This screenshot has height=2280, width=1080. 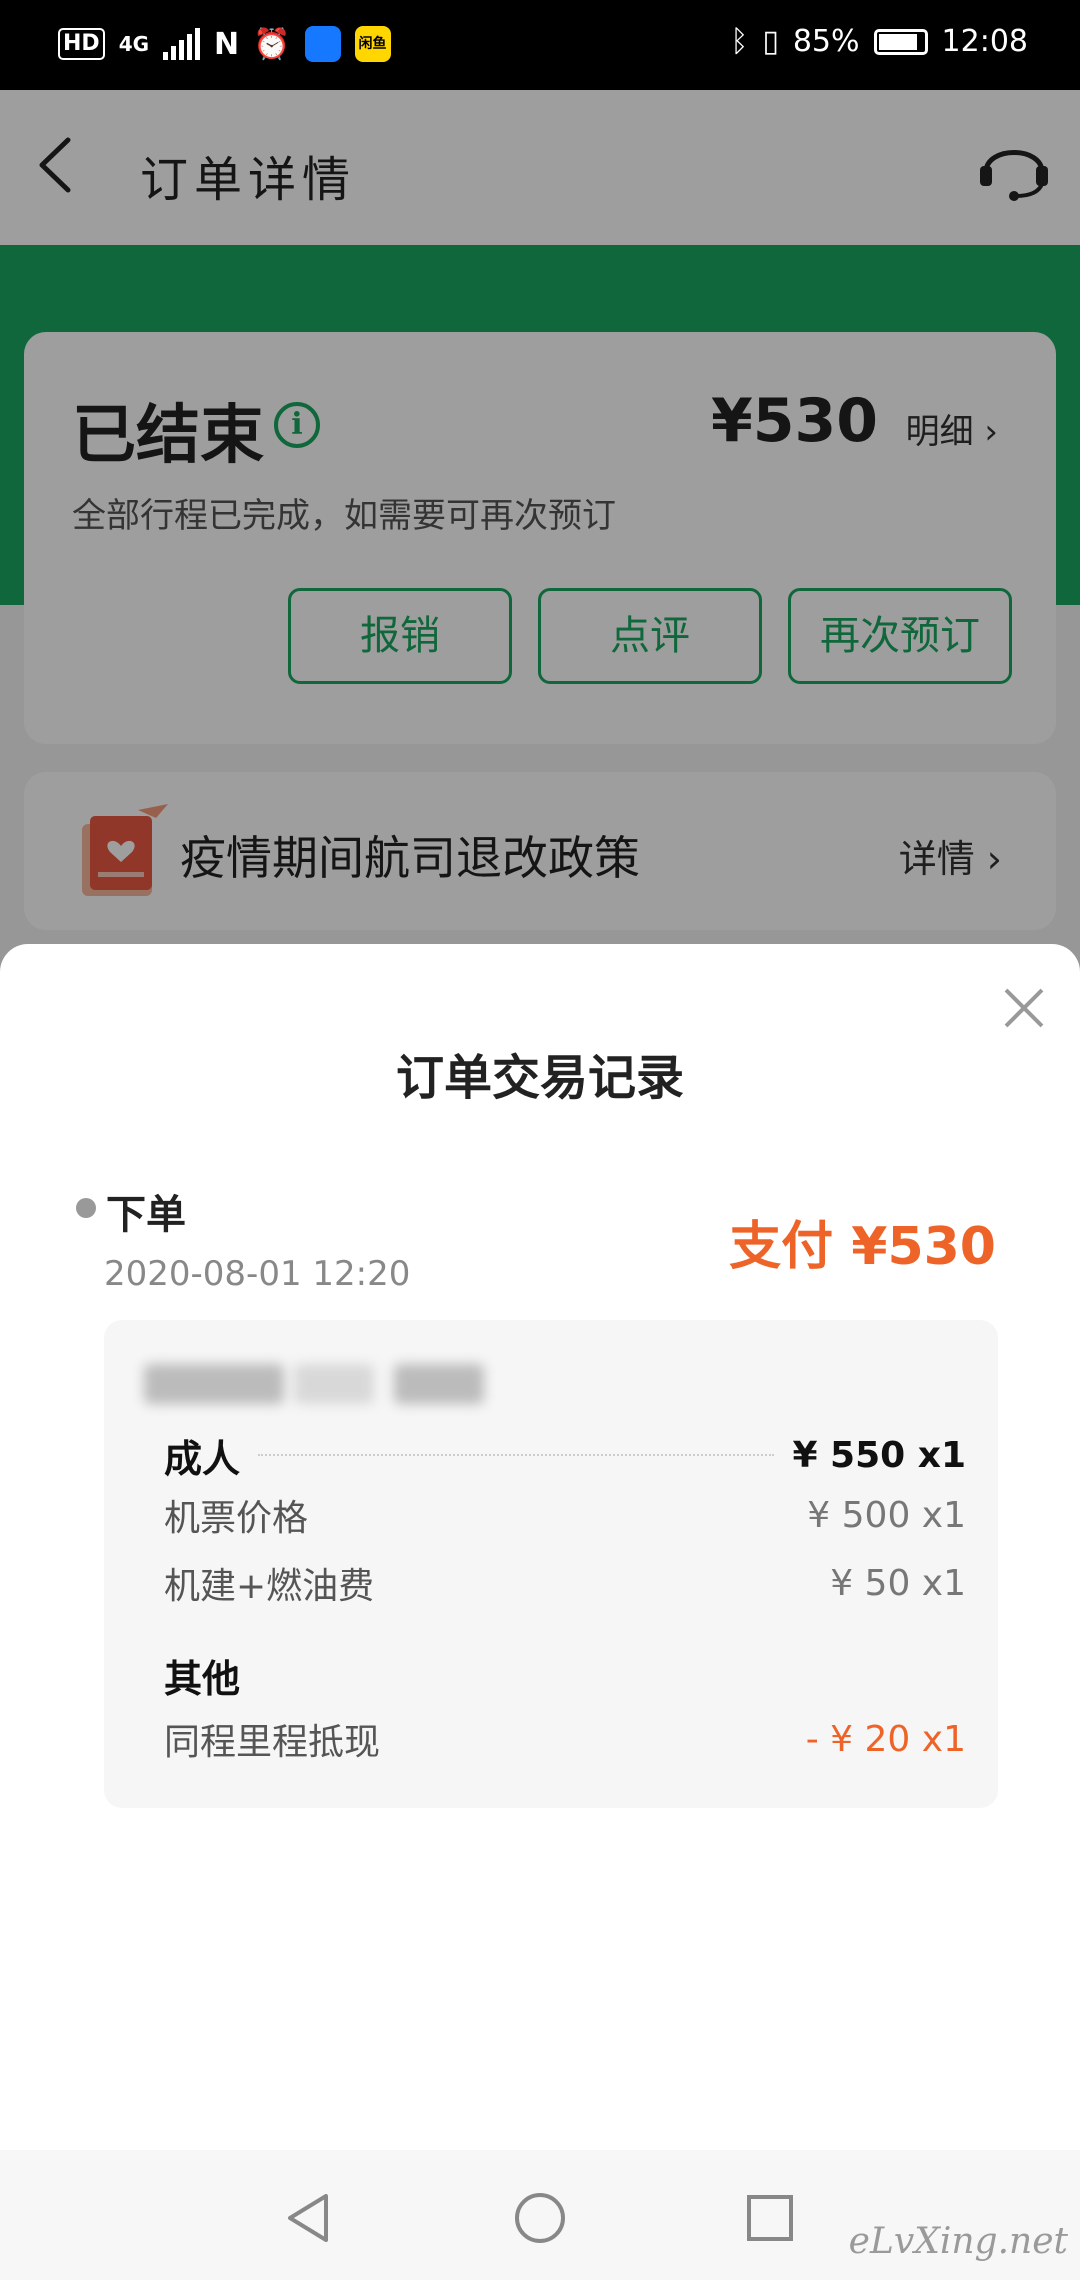 I want to click on nfc-icon: N, so click(x=227, y=44).